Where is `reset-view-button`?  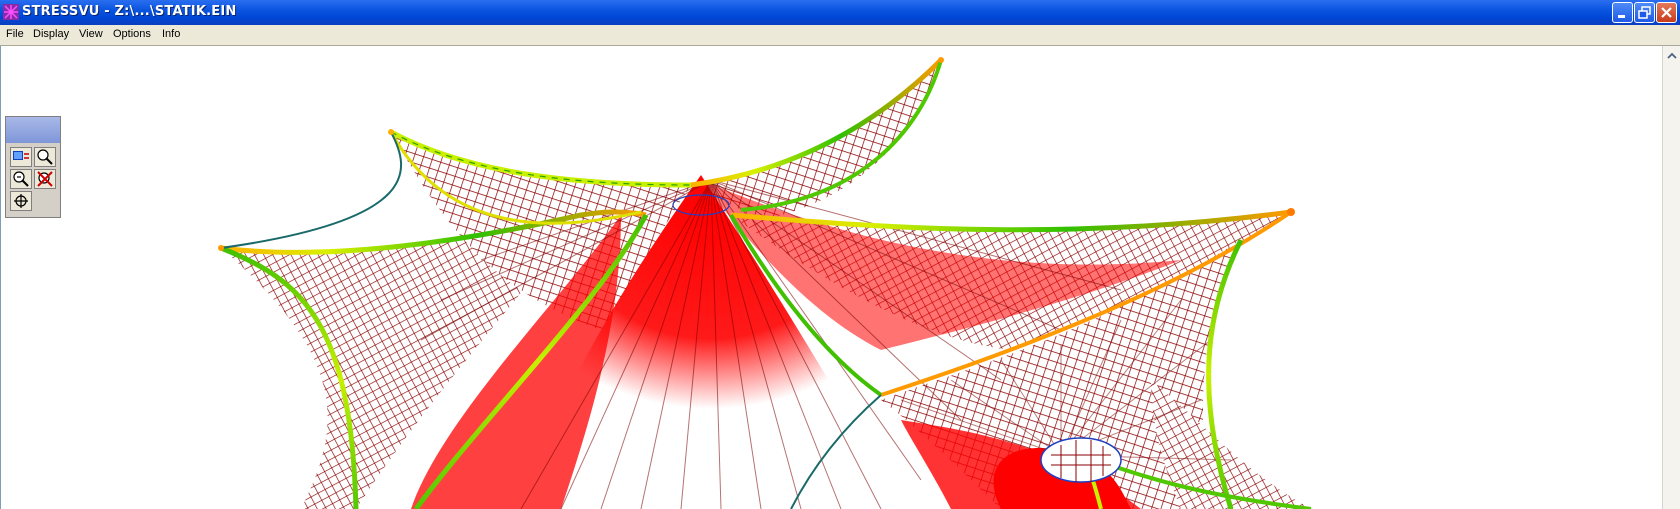 reset-view-button is located at coordinates (45, 179).